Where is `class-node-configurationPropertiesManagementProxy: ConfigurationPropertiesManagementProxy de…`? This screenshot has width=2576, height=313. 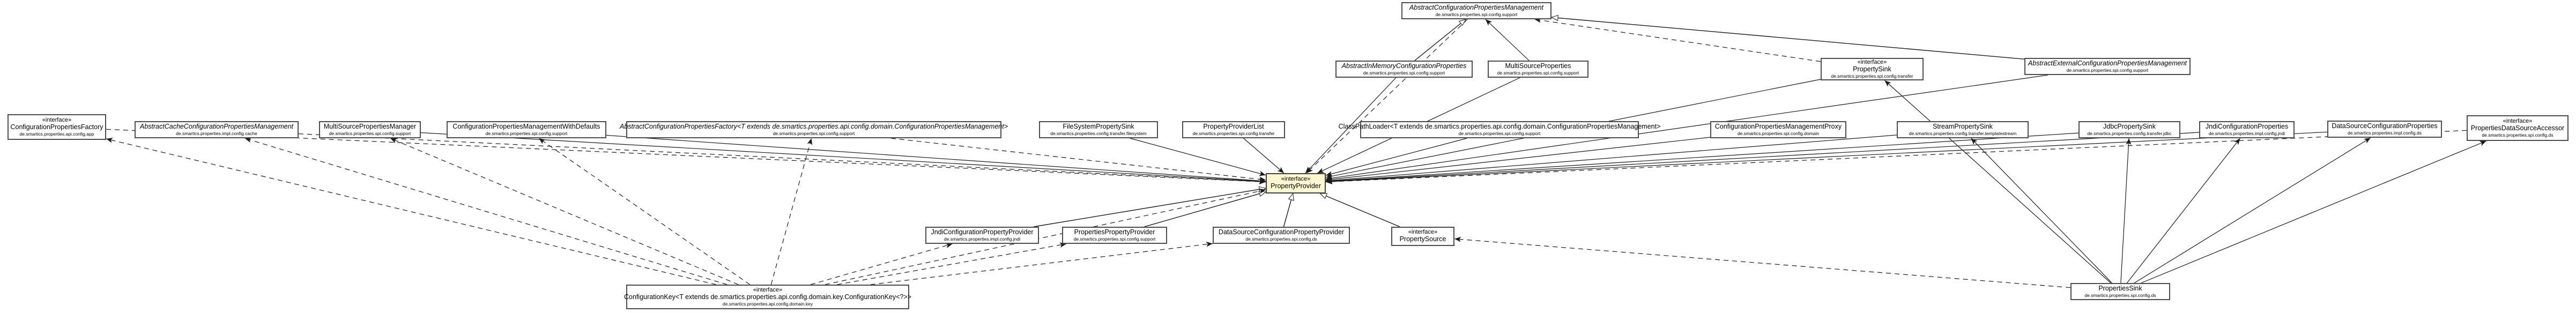
class-node-configurationPropertiesManagementProxy: ConfigurationPropertiesManagementProxy de… is located at coordinates (1778, 129).